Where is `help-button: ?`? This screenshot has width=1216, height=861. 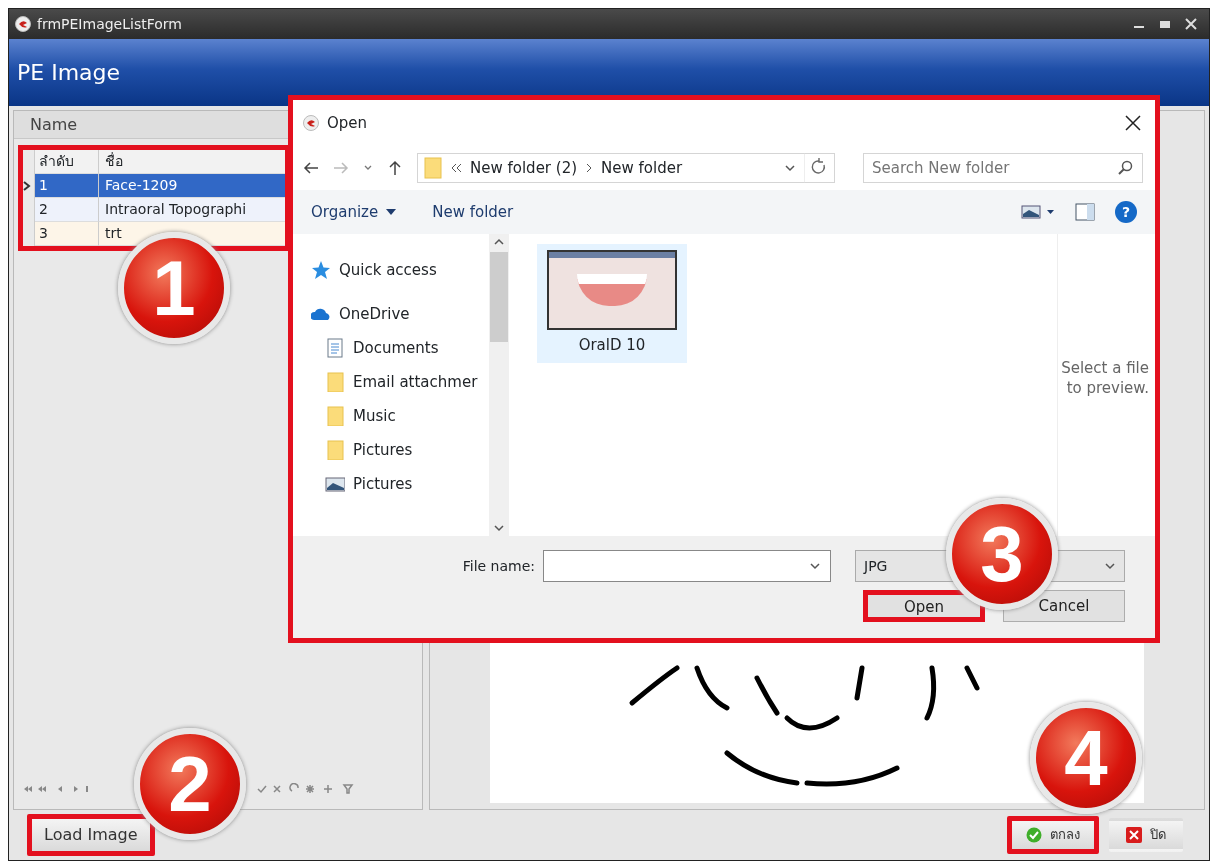
help-button: ? is located at coordinates (1126, 212).